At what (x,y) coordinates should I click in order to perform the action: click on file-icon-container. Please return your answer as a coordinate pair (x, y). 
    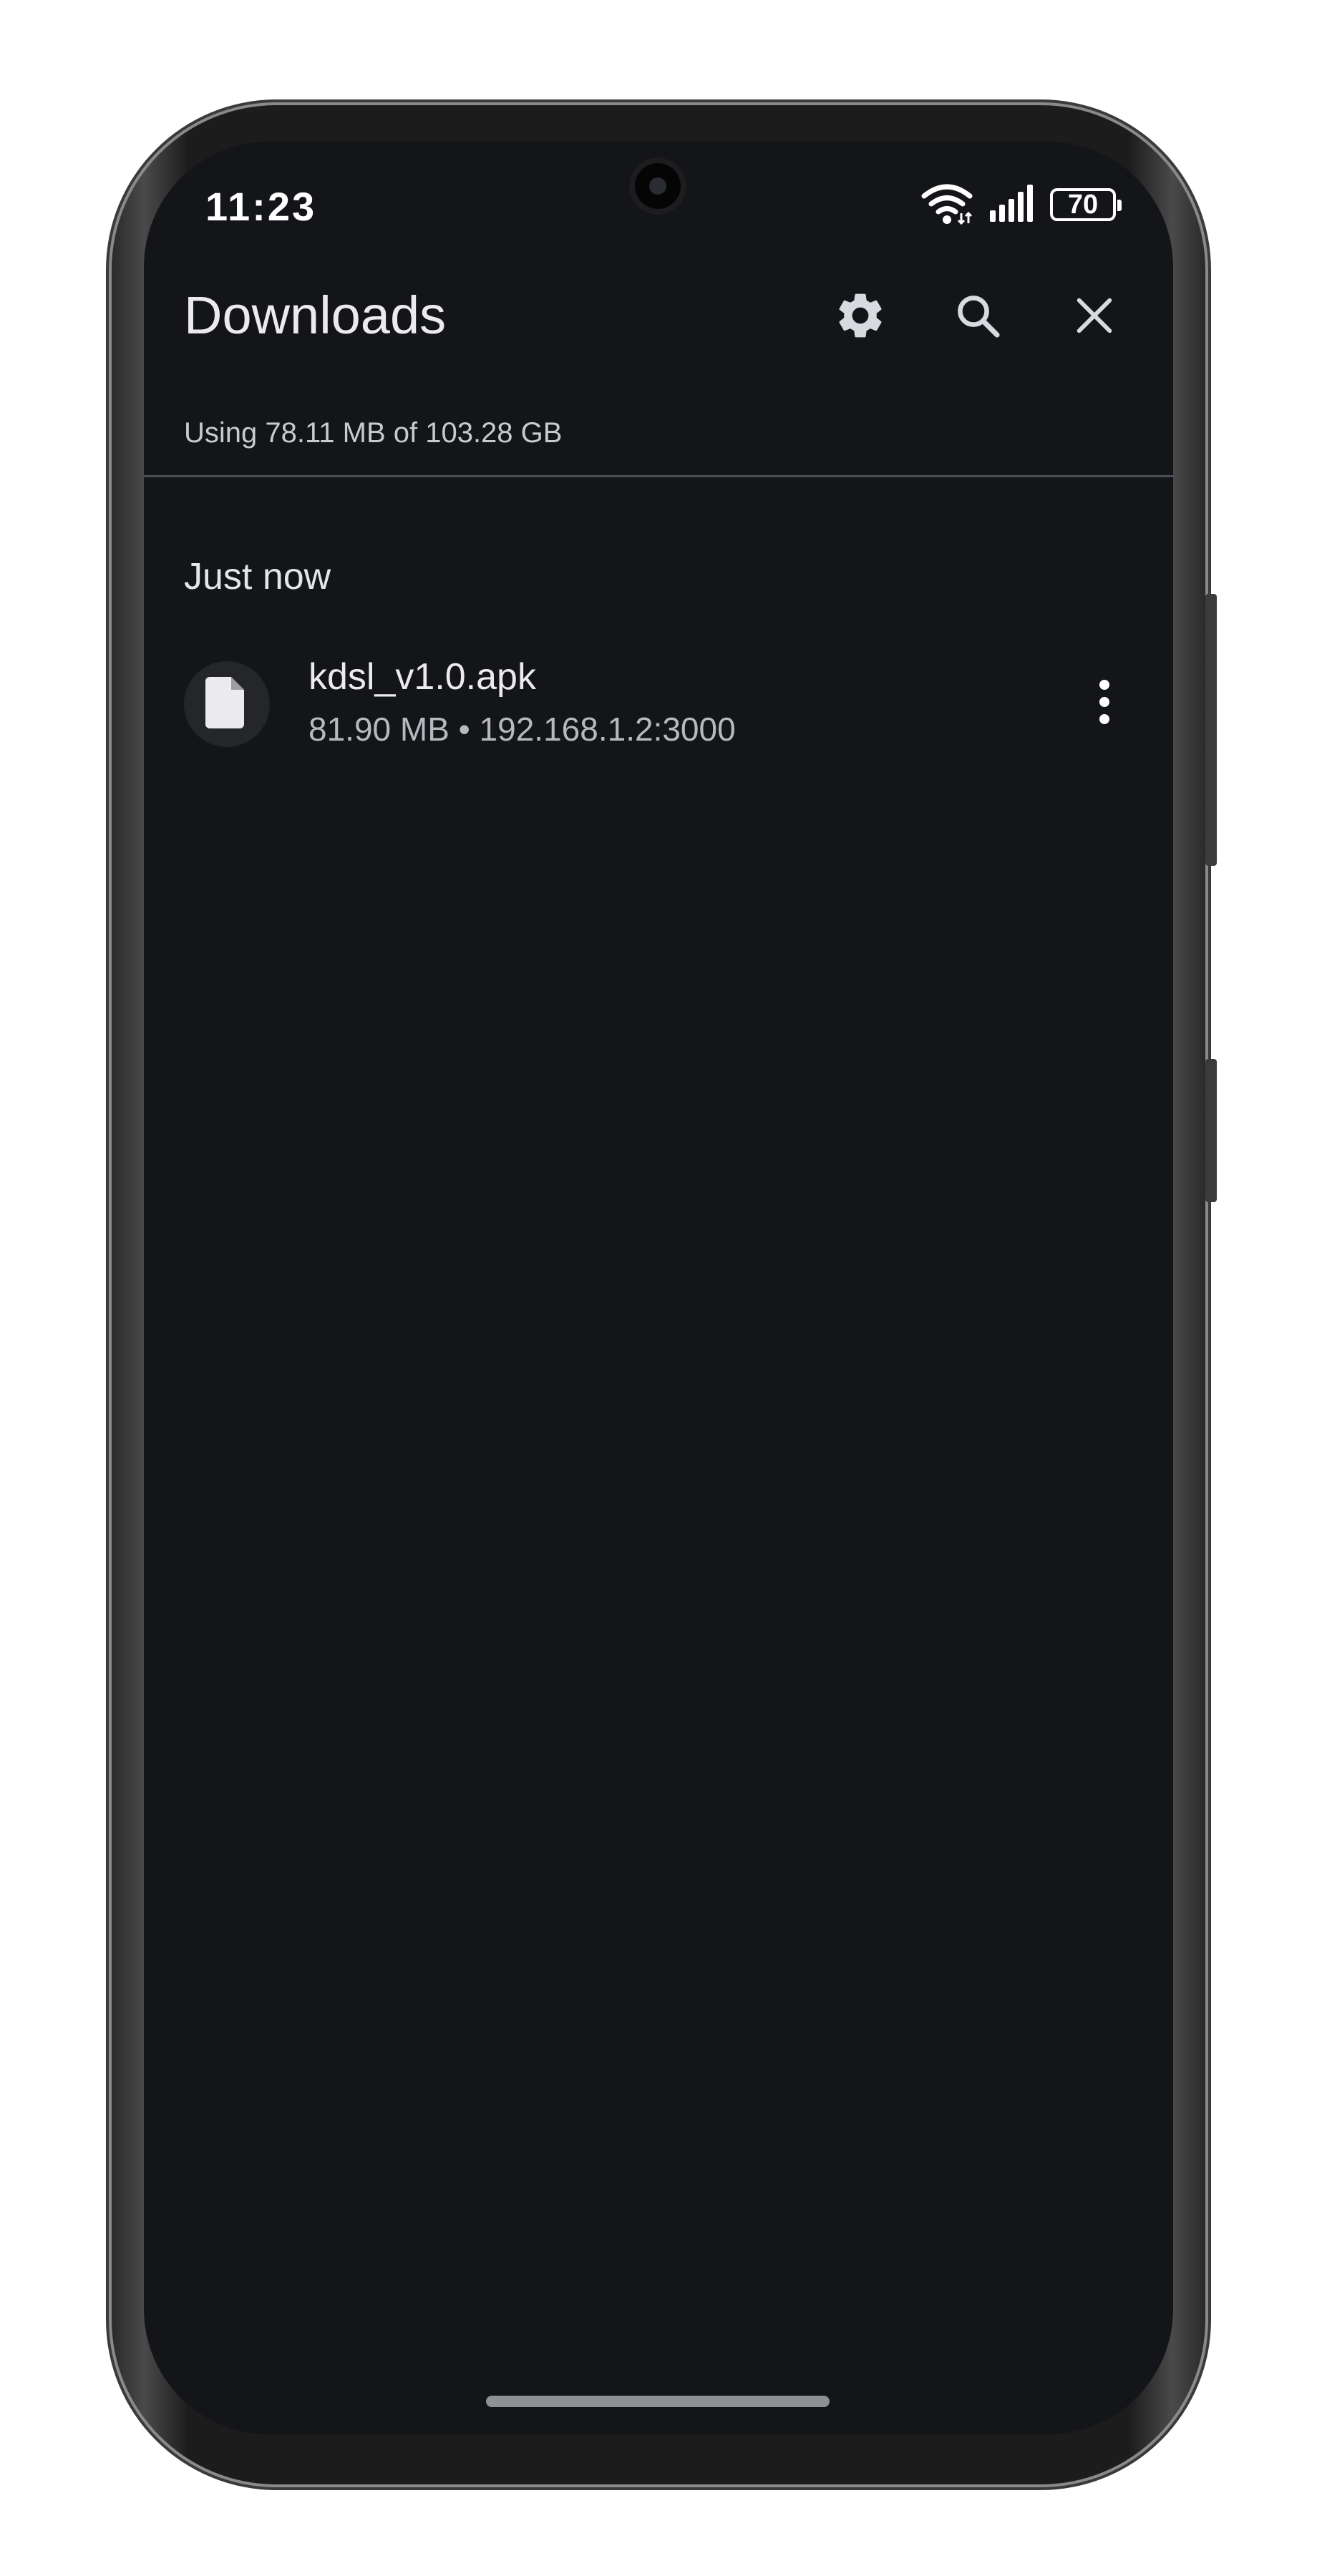
    Looking at the image, I should click on (227, 704).